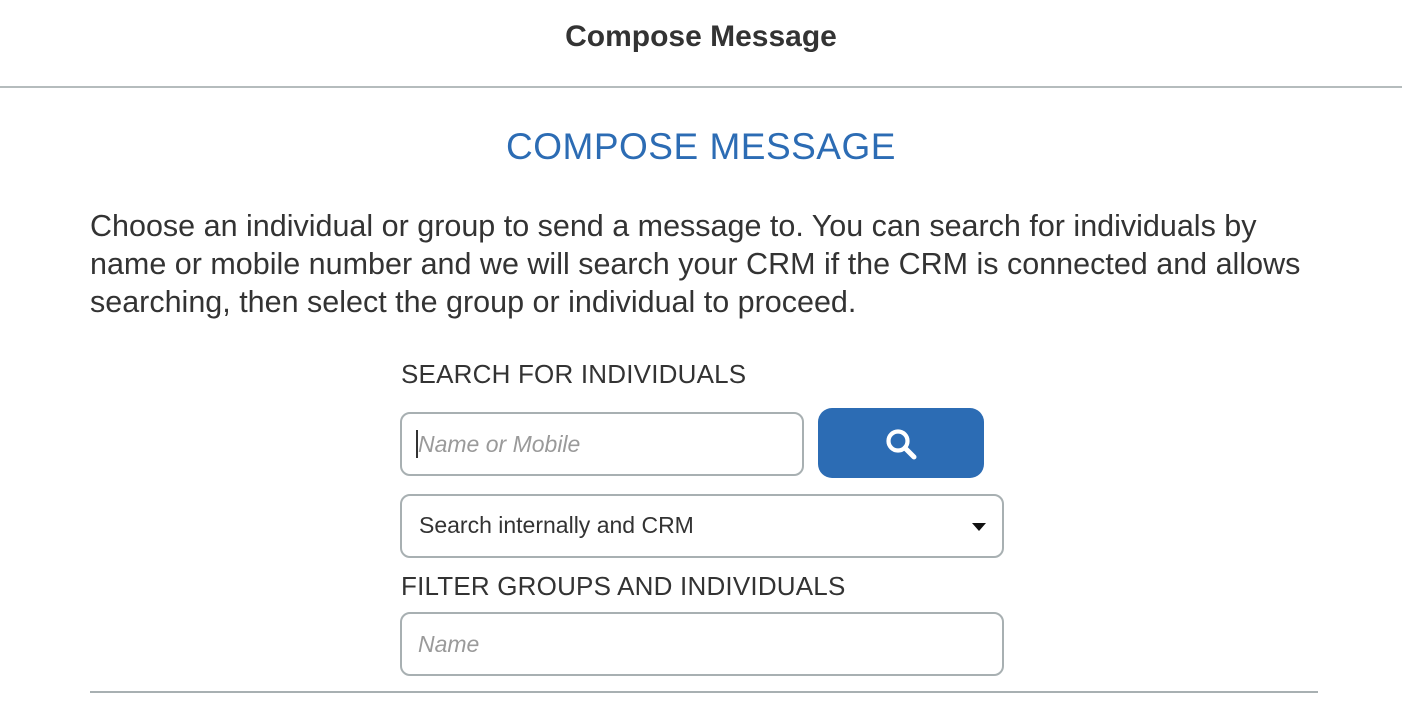  What do you see at coordinates (556, 525) in the screenshot?
I see `search-scope-value: Search internally and CRM` at bounding box center [556, 525].